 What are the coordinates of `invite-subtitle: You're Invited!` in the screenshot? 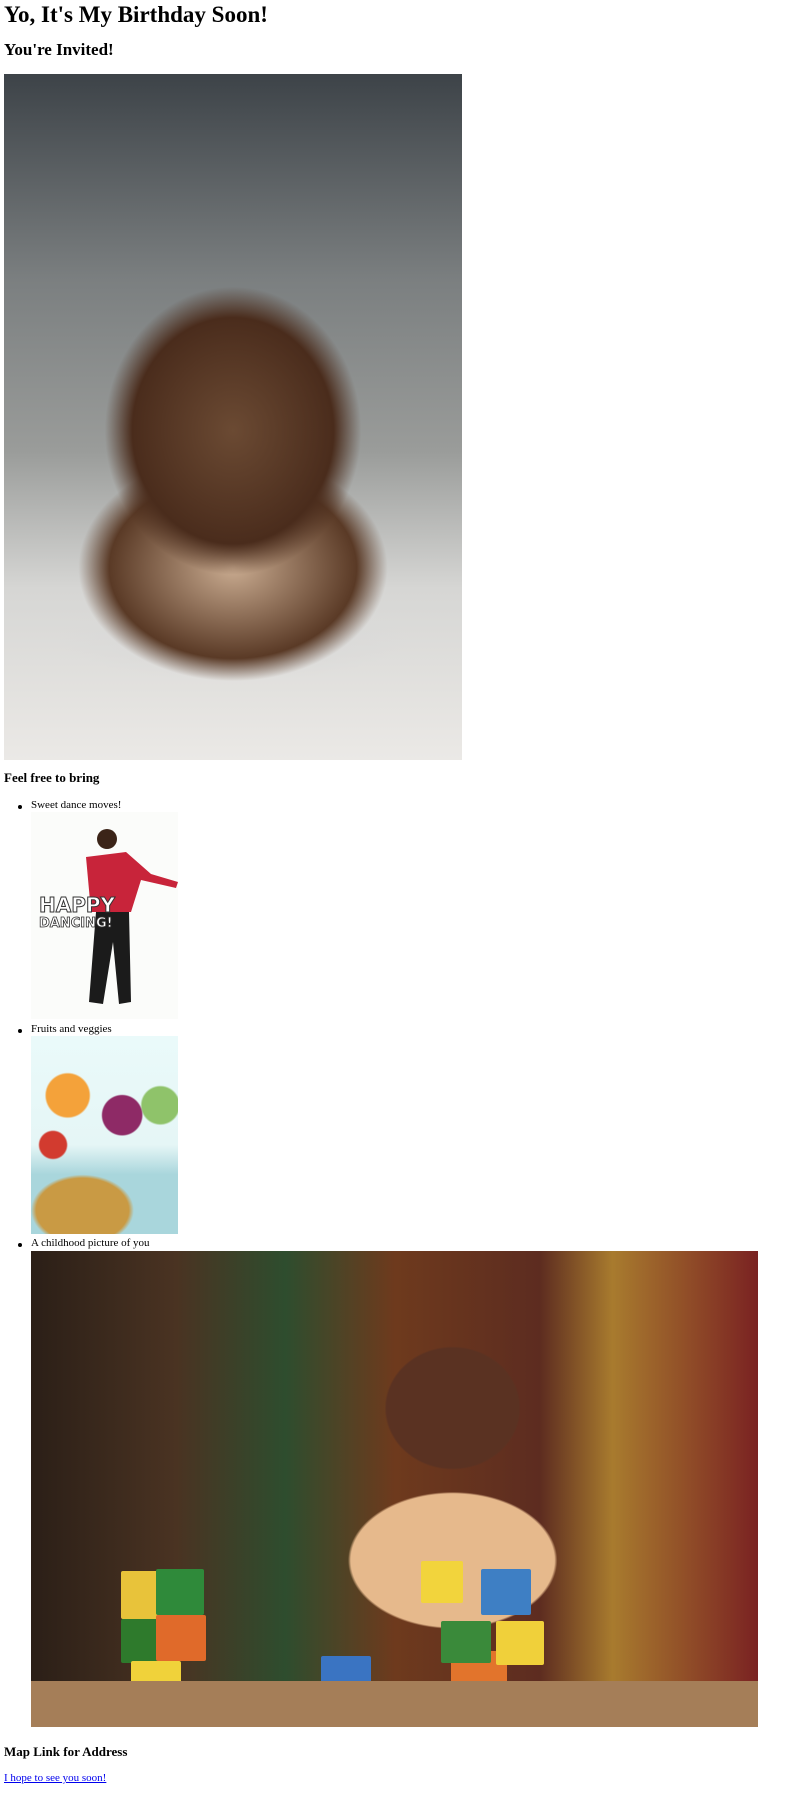 It's located at (59, 49).